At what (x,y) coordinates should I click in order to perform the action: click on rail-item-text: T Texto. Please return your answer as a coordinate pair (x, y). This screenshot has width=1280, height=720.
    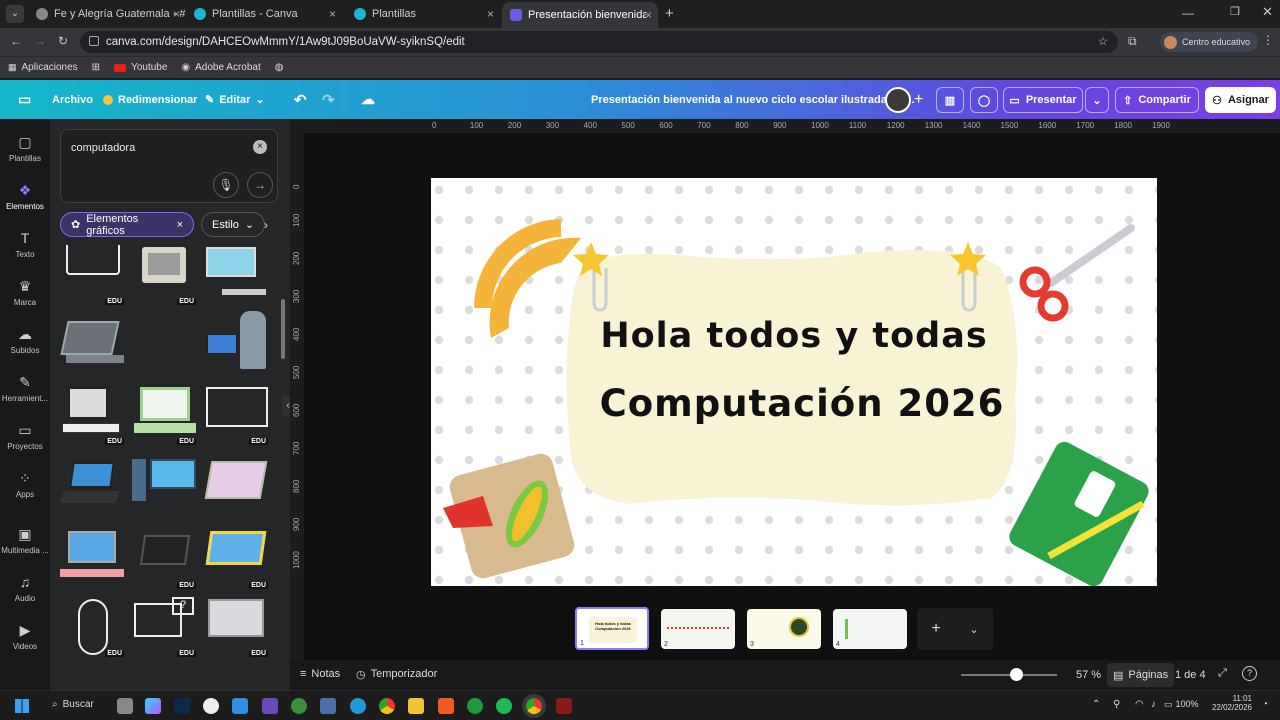
    Looking at the image, I should click on (25, 244).